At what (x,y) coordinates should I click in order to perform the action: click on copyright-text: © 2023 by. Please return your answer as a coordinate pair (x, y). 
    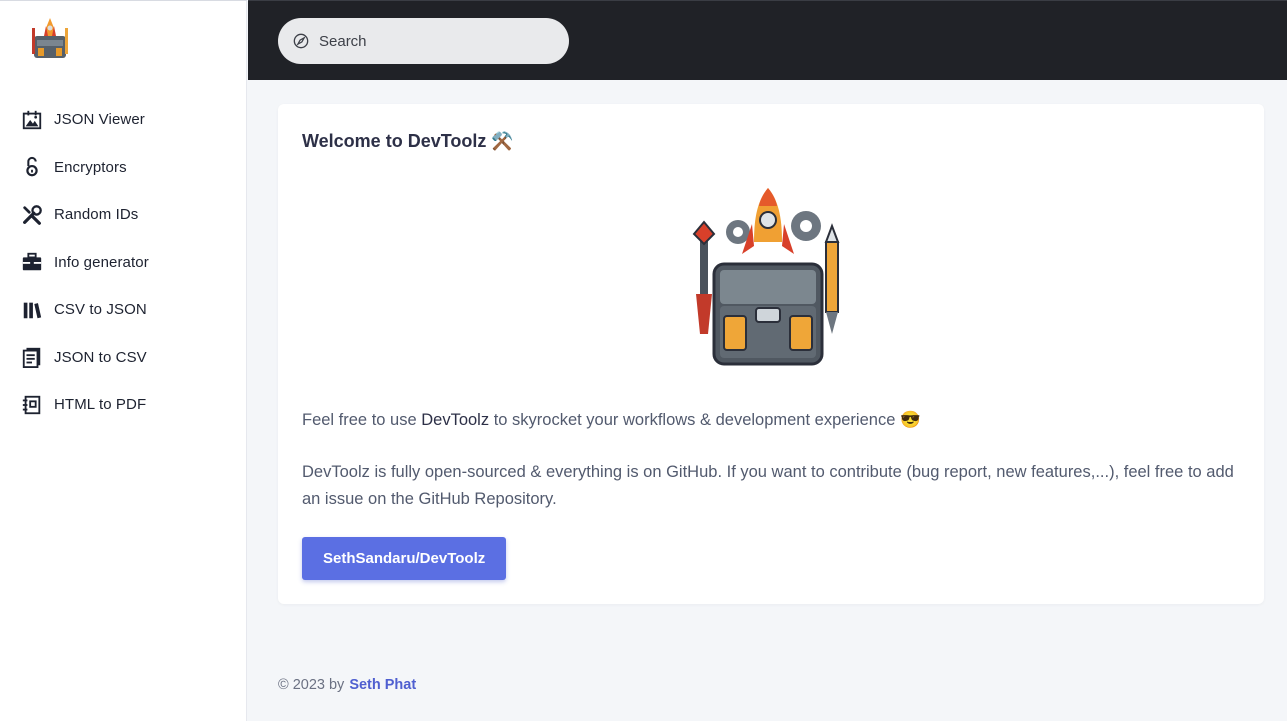
    Looking at the image, I should click on (311, 685).